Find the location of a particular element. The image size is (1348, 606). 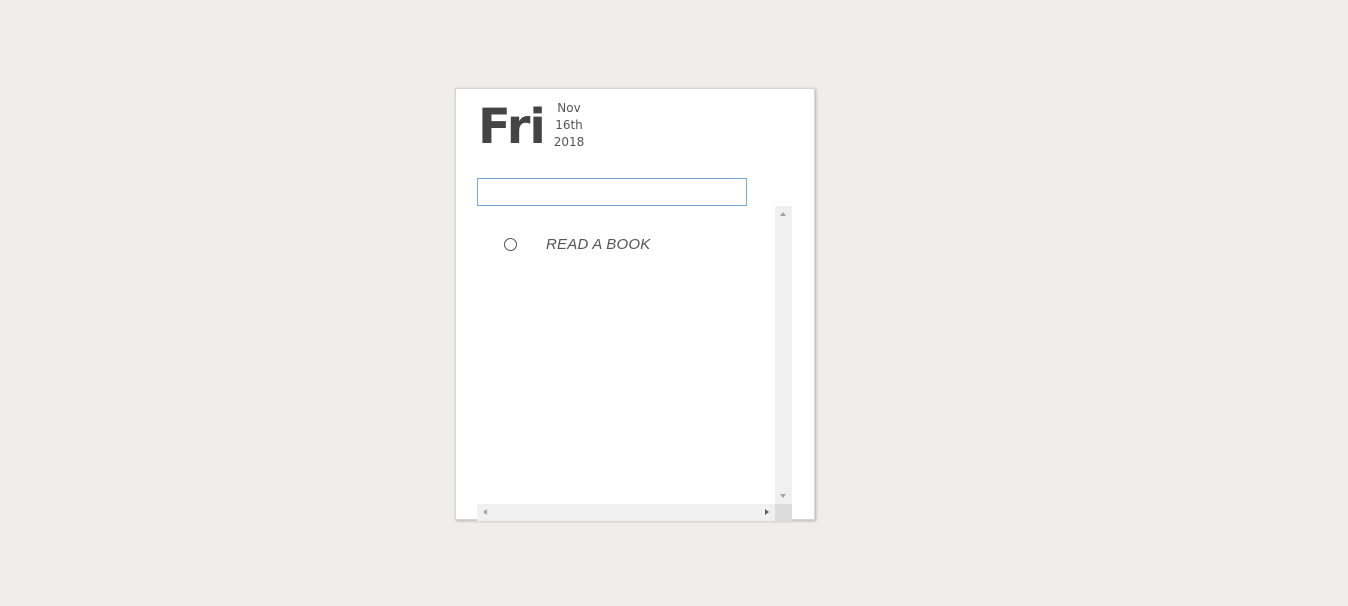

circle-outline-icon is located at coordinates (510, 244).